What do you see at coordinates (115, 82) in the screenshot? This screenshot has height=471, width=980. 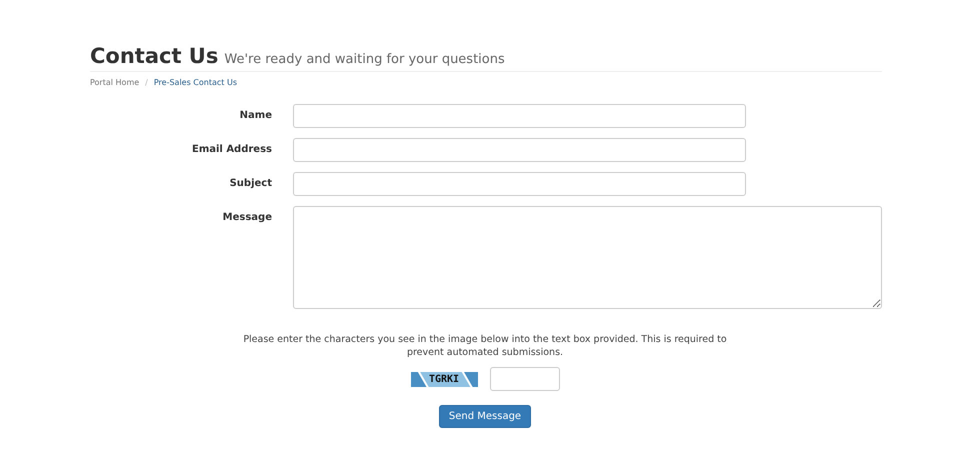 I see `breadcrumb-link: Portal Home` at bounding box center [115, 82].